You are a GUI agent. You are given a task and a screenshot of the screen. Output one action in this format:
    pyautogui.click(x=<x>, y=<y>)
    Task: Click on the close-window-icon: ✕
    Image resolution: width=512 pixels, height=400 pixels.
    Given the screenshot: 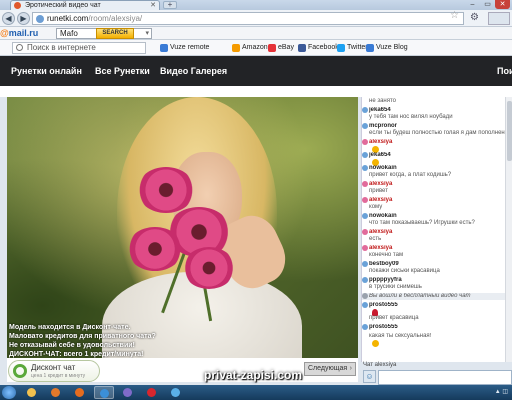 What is the action you would take?
    pyautogui.click(x=502, y=4)
    